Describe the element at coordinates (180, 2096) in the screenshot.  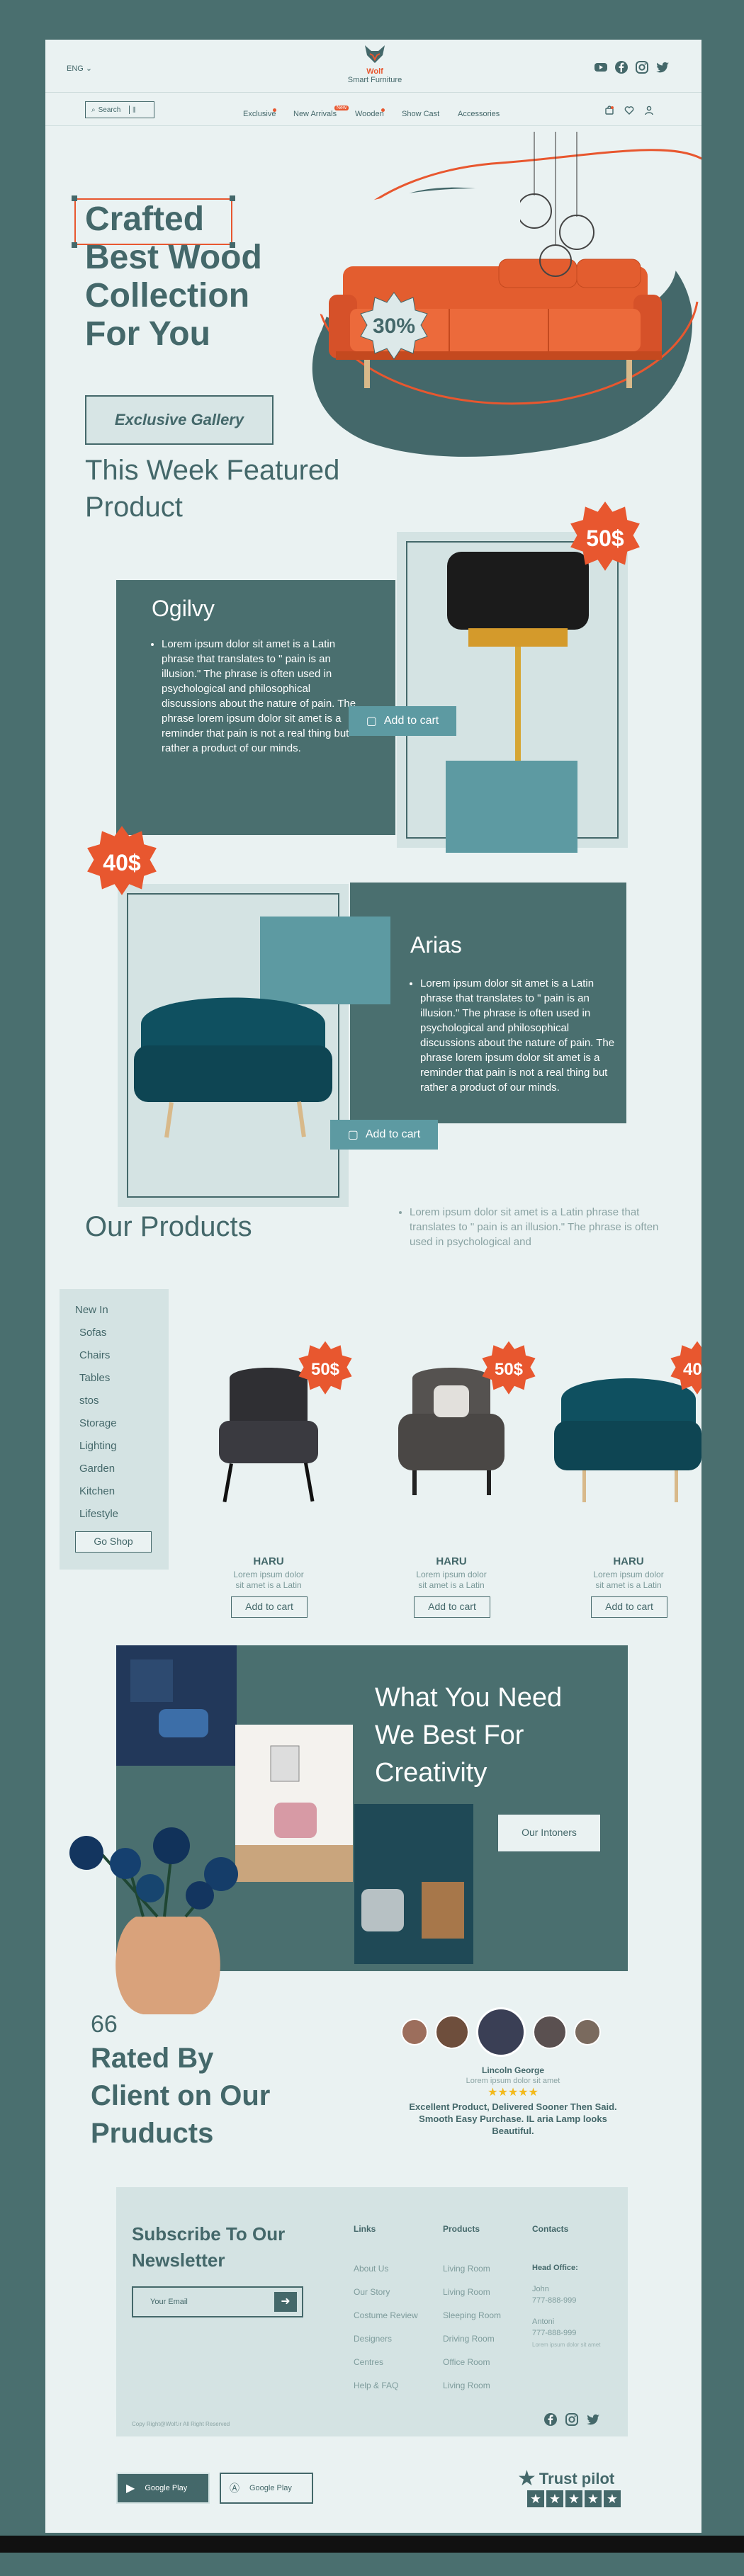
I see `rating-title: Rated By Client on Our Pruducts` at that location.